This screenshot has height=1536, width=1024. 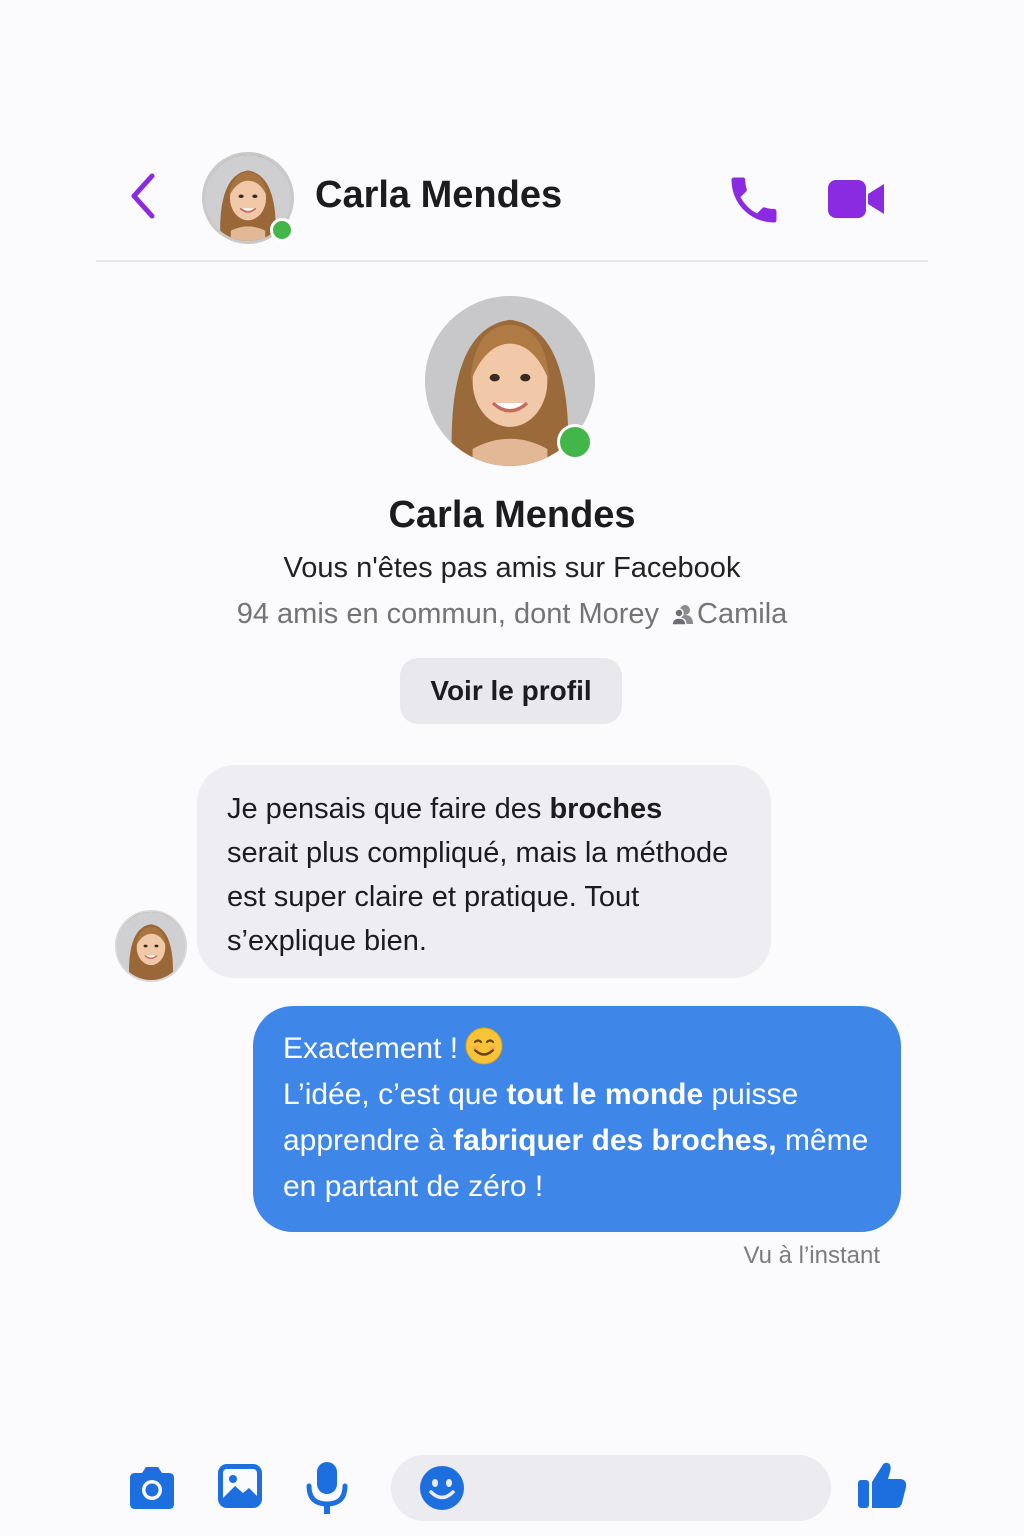 What do you see at coordinates (605, 1094) in the screenshot?
I see `message-bold-text: tout le monde` at bounding box center [605, 1094].